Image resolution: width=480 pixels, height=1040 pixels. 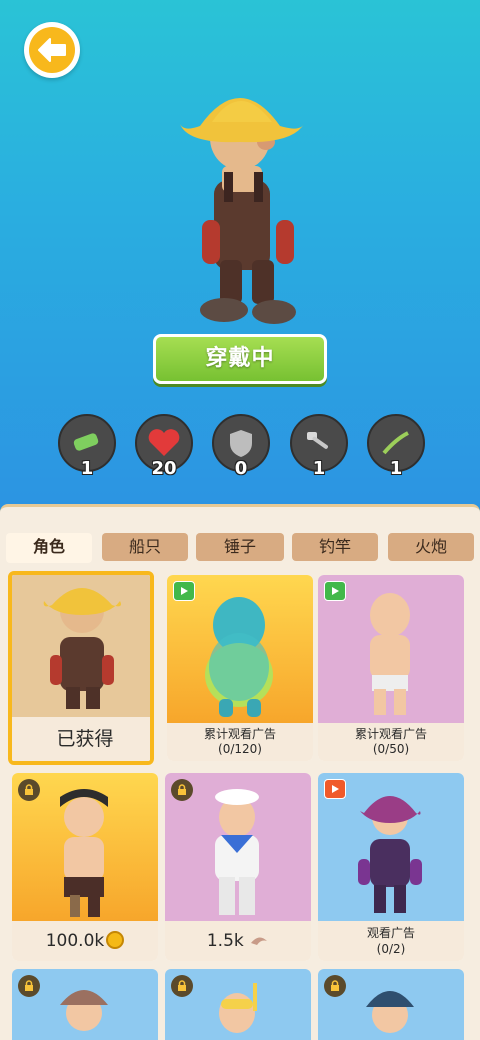 I want to click on shield-icon, so click(x=241, y=443).